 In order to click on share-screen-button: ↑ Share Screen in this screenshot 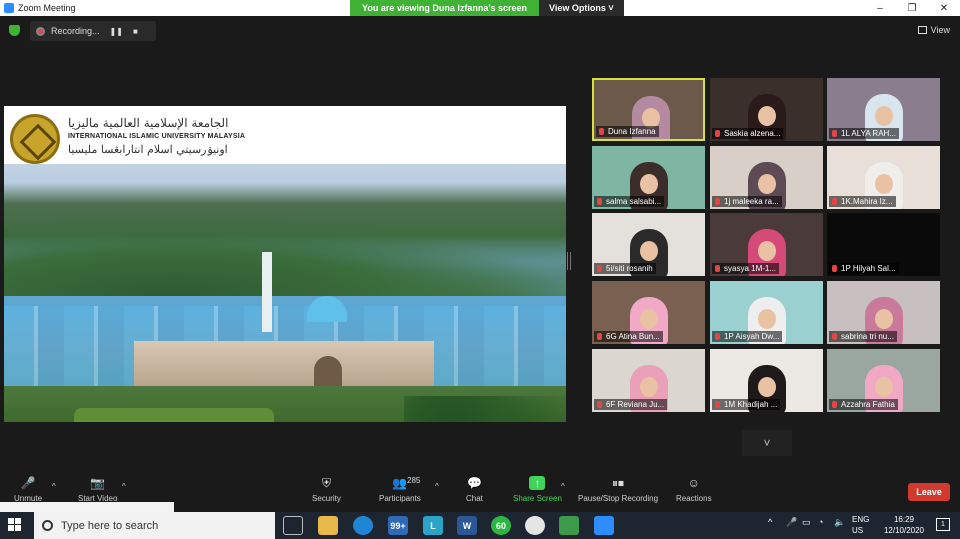, I will do `click(537, 489)`.